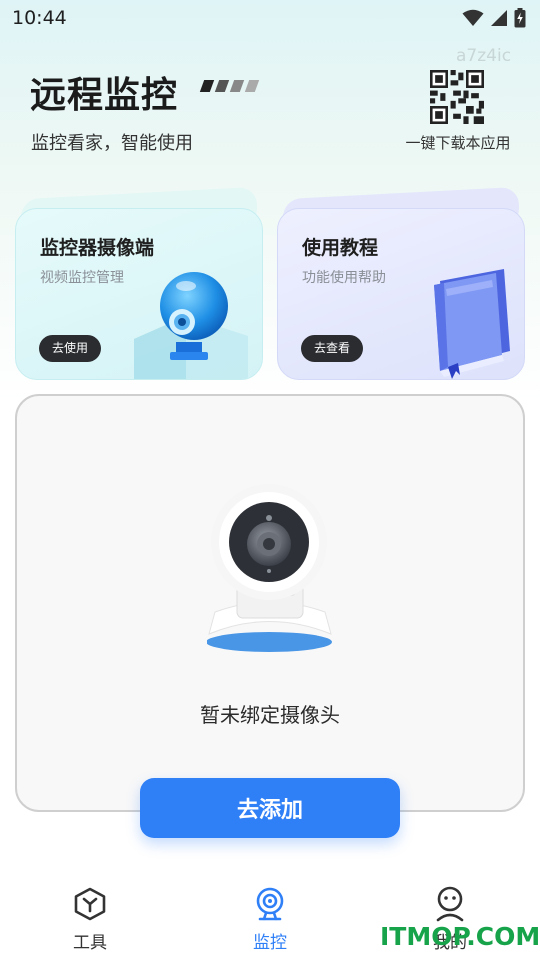 The height and width of the screenshot is (960, 540). Describe the element at coordinates (191, 325) in the screenshot. I see `webcam-globe-icon` at that location.